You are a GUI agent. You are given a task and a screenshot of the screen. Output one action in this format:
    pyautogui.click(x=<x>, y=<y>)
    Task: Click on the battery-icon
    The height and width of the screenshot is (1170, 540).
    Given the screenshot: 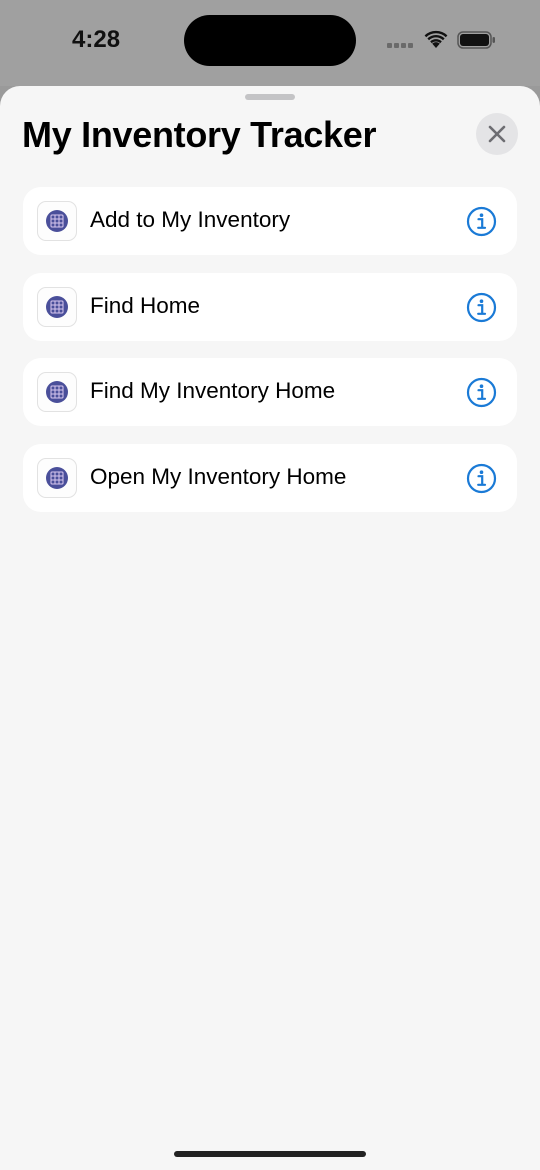 What is the action you would take?
    pyautogui.click(x=476, y=40)
    